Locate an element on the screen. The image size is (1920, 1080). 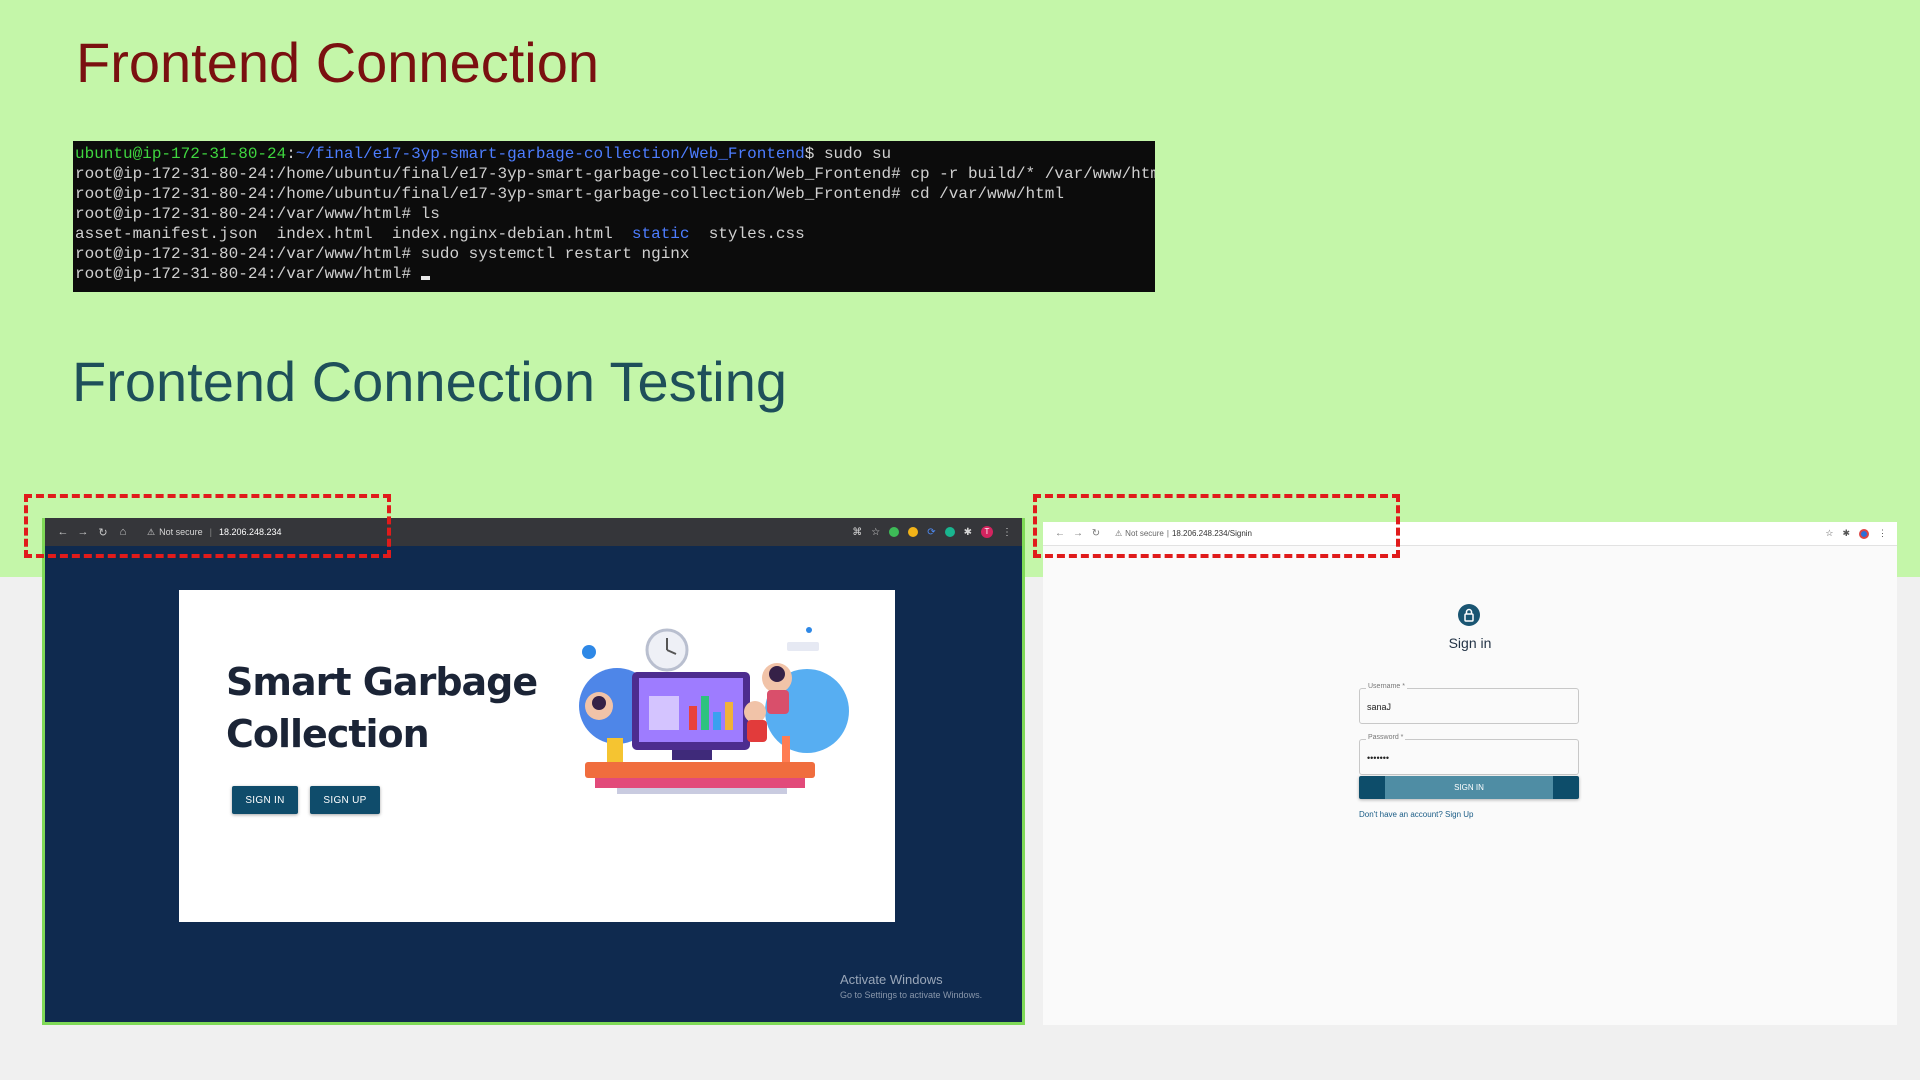
terminal-prompt: root@ip-172-31-80-24:/var/www/html# is located at coordinates (615, 274).